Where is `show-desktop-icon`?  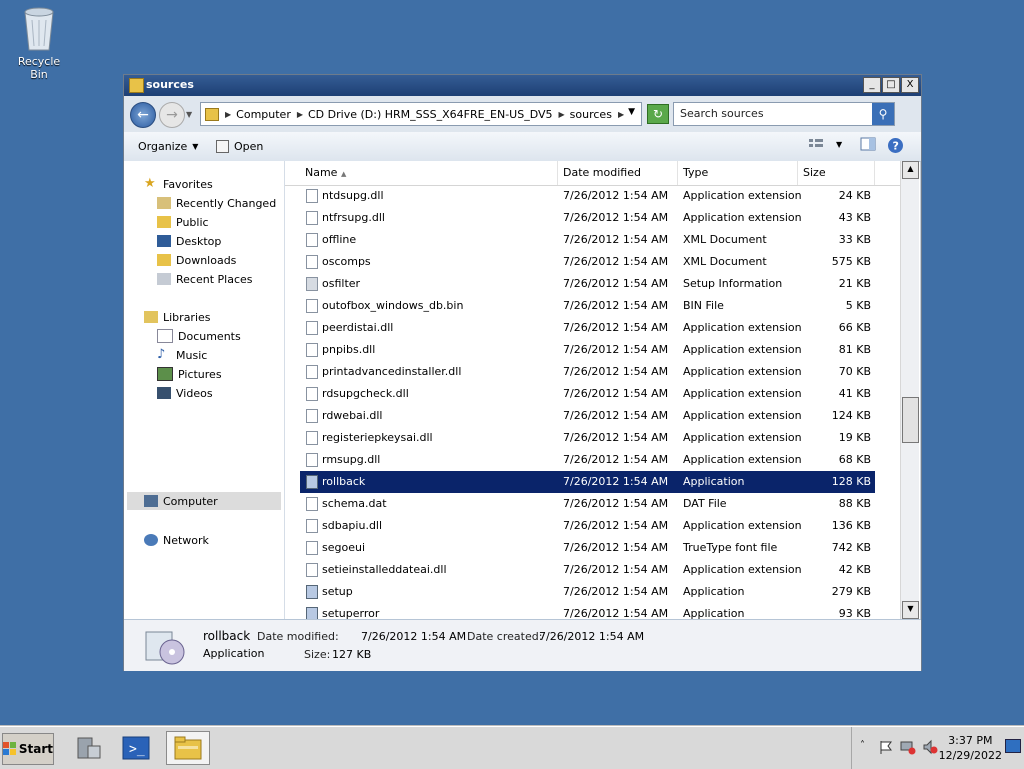 show-desktop-icon is located at coordinates (1013, 746).